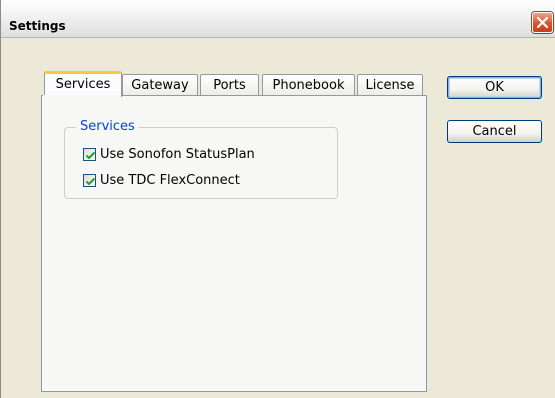  What do you see at coordinates (494, 131) in the screenshot?
I see `cancel-button: Cancel` at bounding box center [494, 131].